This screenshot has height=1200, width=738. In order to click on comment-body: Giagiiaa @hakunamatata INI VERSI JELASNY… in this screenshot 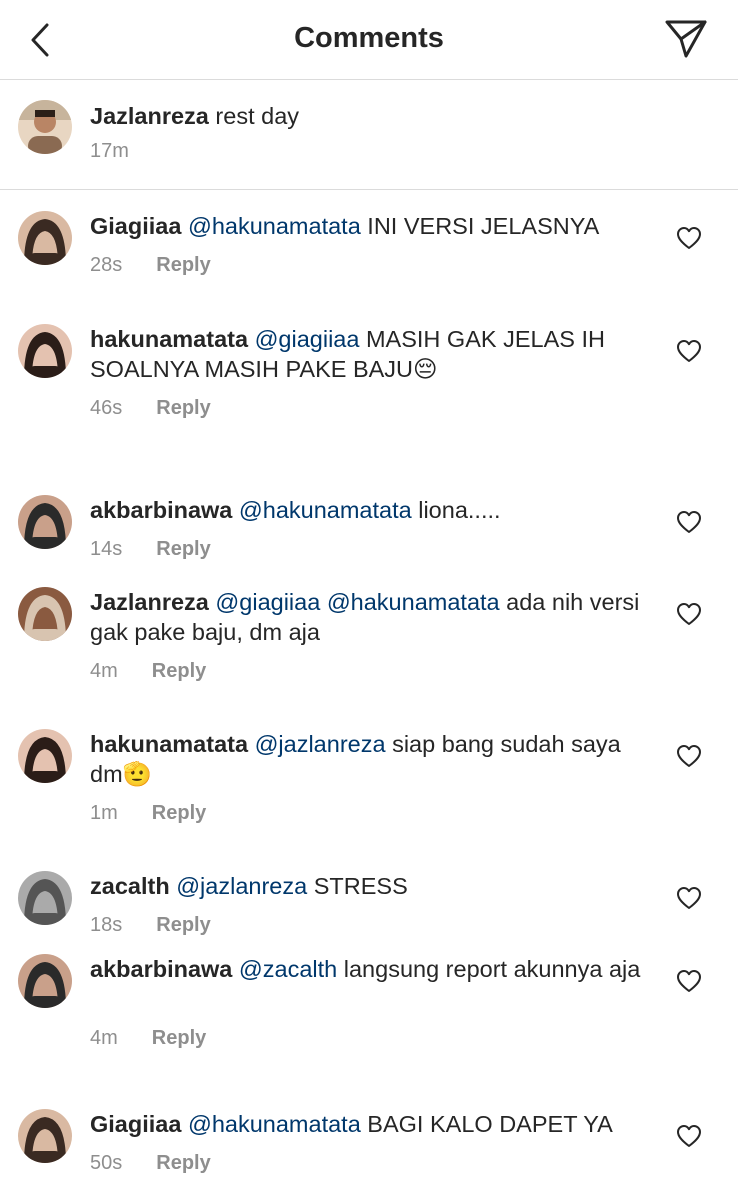, I will do `click(370, 226)`.